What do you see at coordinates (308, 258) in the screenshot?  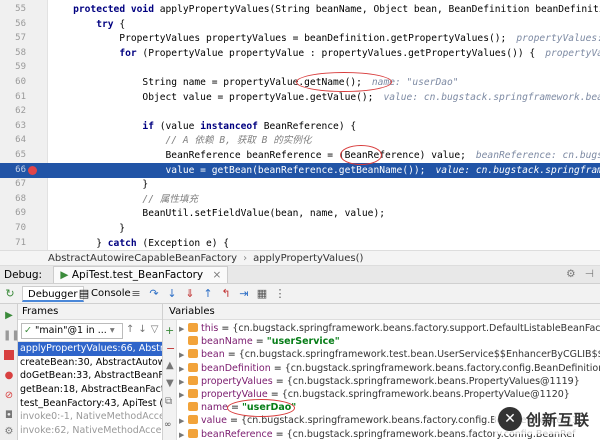 I see `breadcrumb-method: applyPropertyValues()` at bounding box center [308, 258].